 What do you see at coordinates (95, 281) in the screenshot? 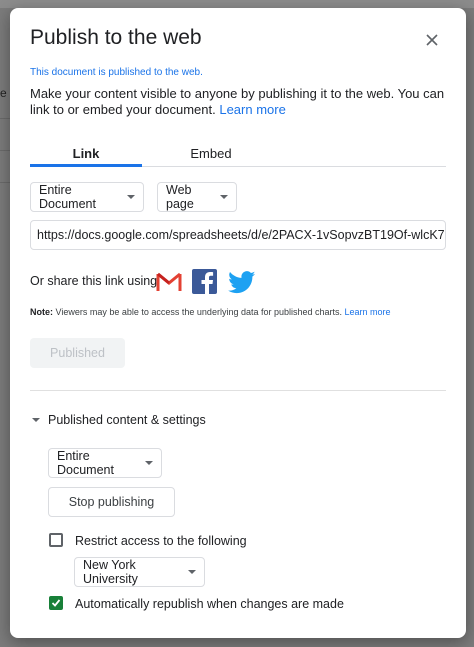
I see `share-label: Or share this link using:` at bounding box center [95, 281].